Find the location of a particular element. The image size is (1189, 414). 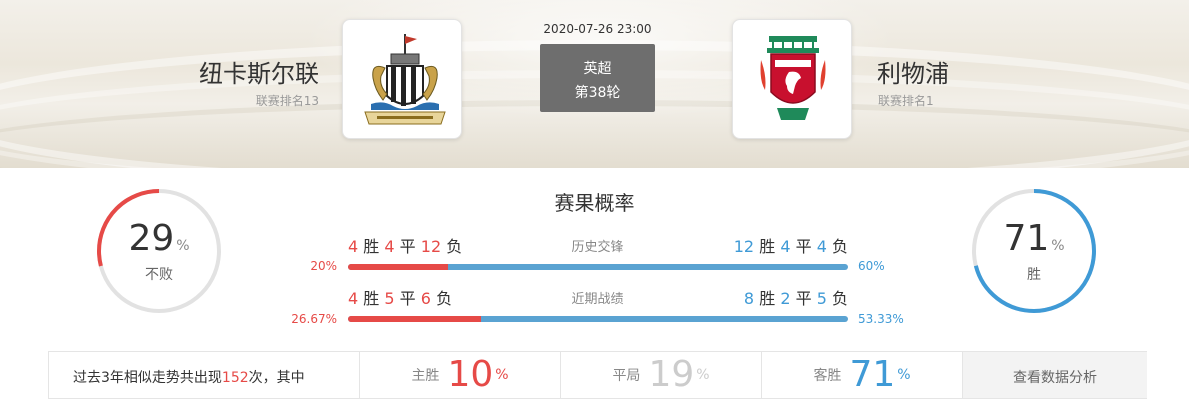

recent-home-pct: 26.67% is located at coordinates (314, 319).